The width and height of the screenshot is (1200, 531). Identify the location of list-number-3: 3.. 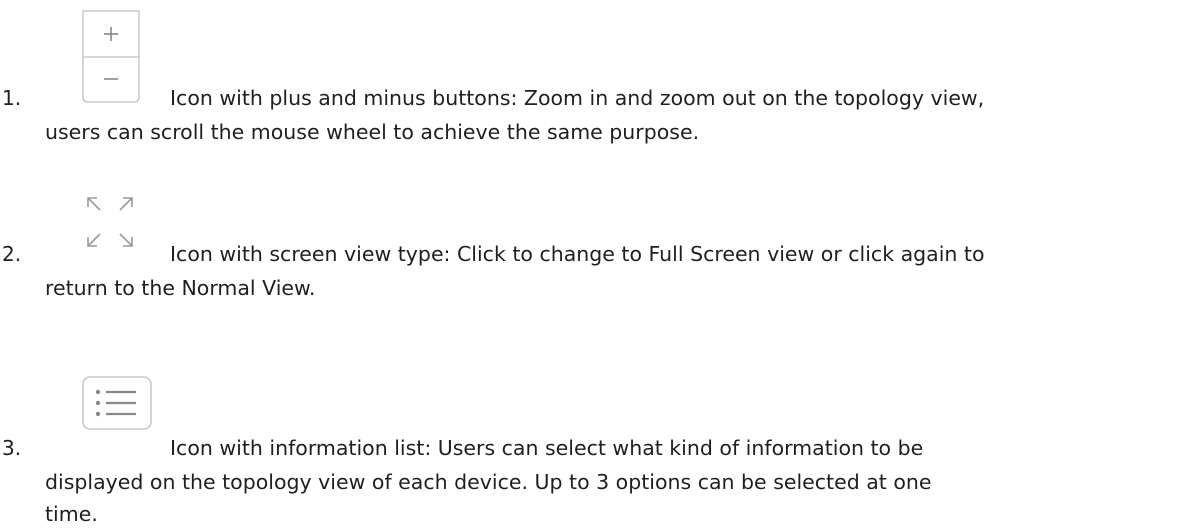
(12, 448).